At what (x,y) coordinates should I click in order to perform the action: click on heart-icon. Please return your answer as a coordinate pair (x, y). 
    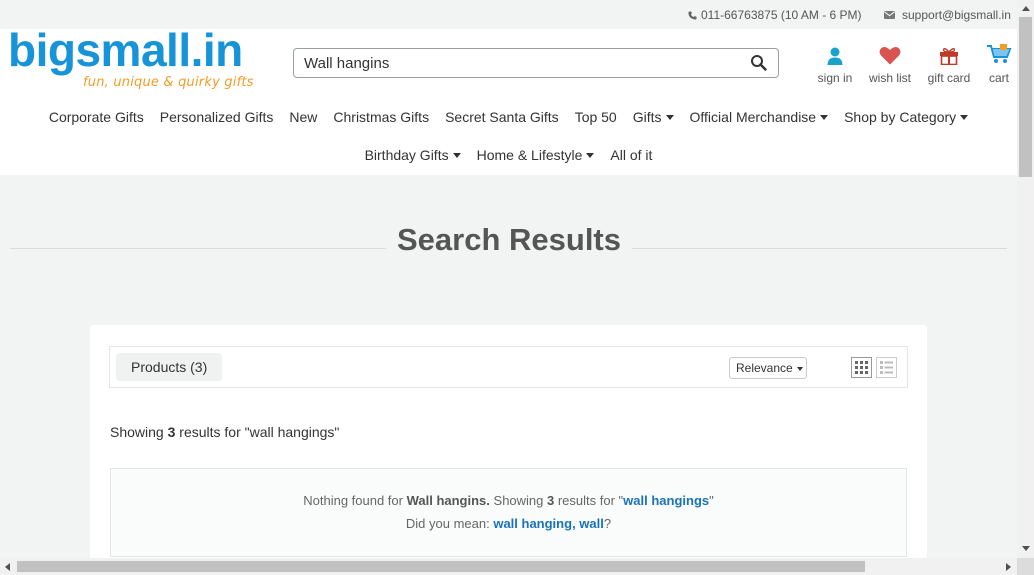
    Looking at the image, I should click on (890, 54).